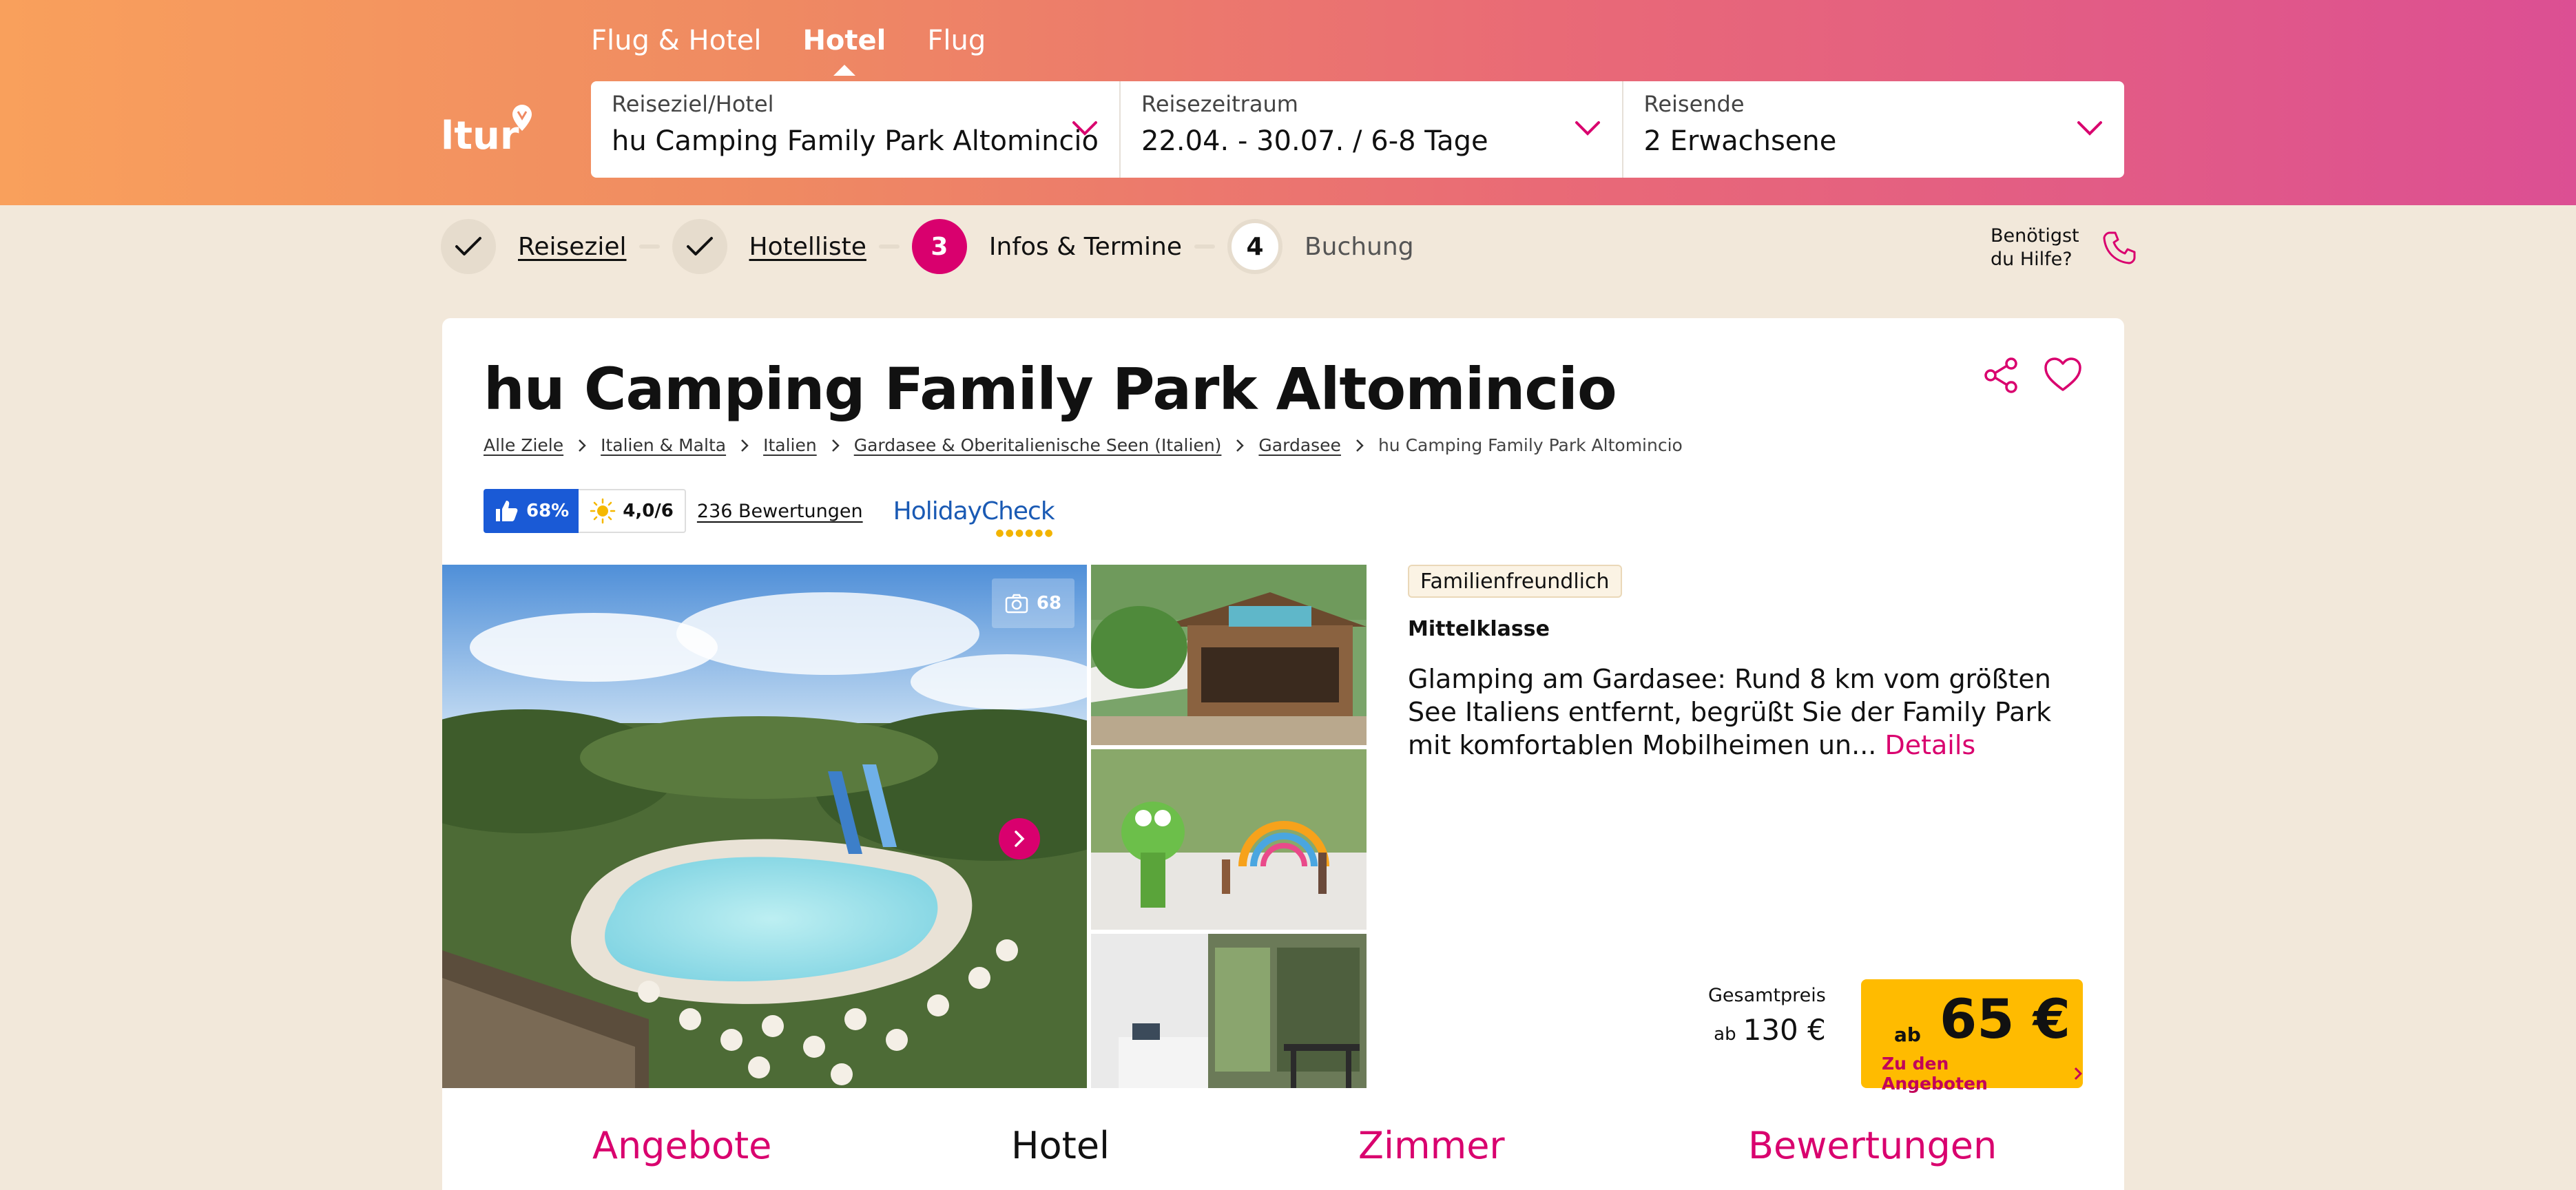 This screenshot has height=1190, width=2576. Describe the element at coordinates (1229, 1011) in the screenshot. I see `thumbnail-mobile-home` at that location.